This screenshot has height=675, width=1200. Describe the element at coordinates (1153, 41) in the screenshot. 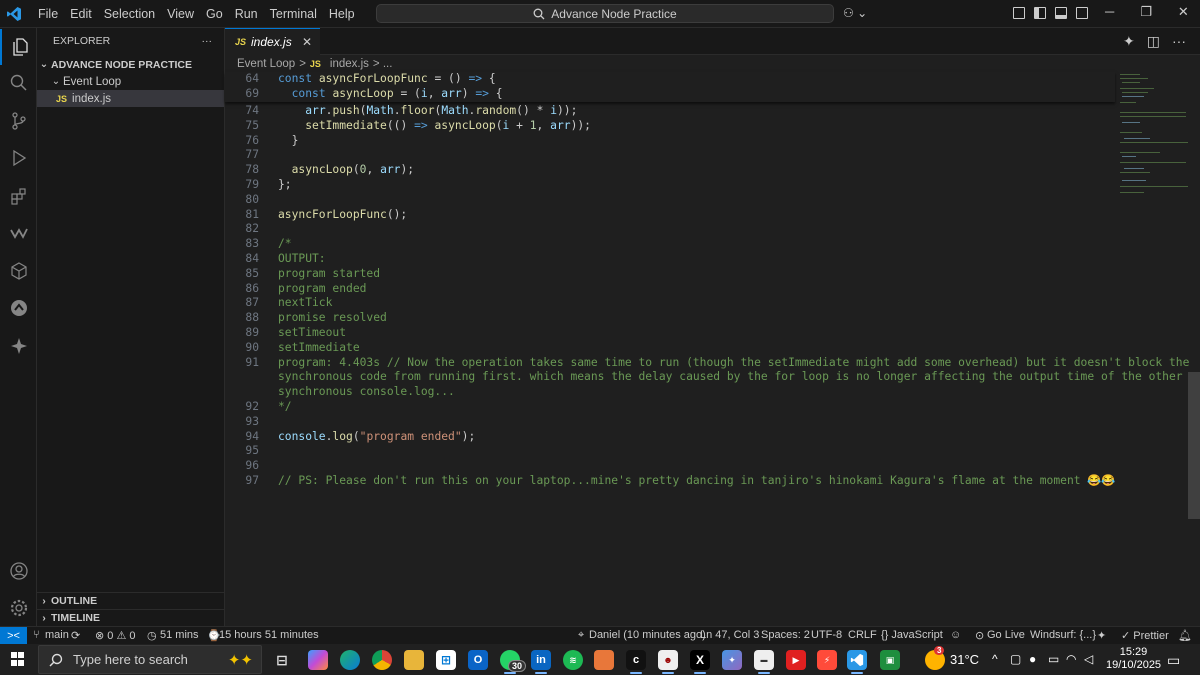

I see `split-editor-icon: ◫` at that location.